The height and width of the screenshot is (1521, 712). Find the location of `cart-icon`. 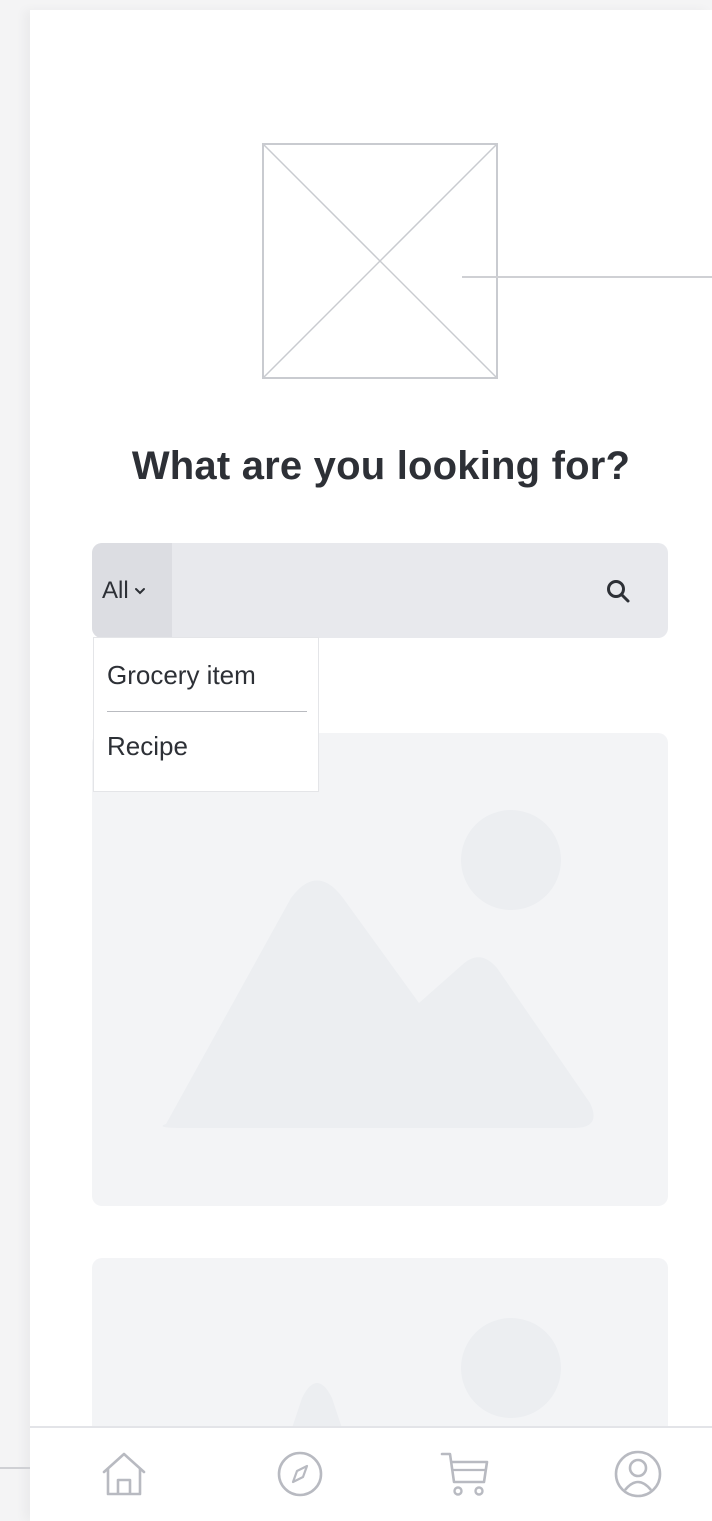

cart-icon is located at coordinates (466, 1474).